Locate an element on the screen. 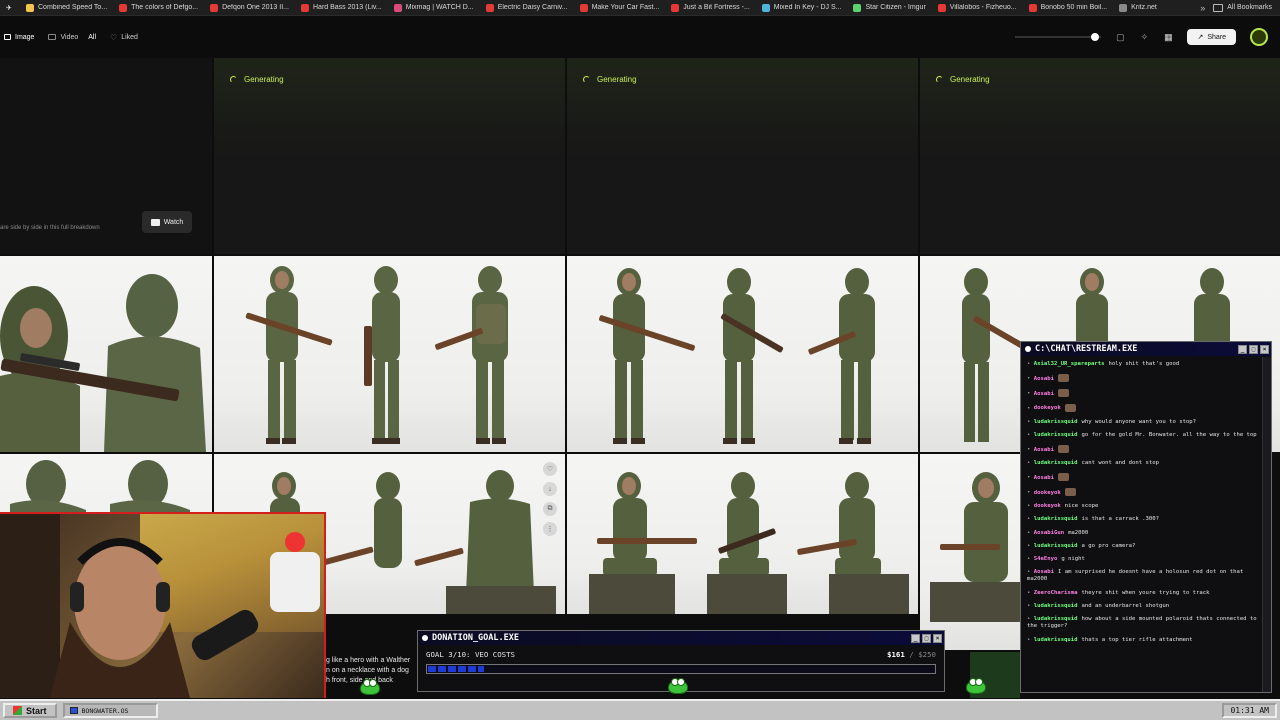 The image size is (1280, 720). watch-button: Watch is located at coordinates (167, 222).